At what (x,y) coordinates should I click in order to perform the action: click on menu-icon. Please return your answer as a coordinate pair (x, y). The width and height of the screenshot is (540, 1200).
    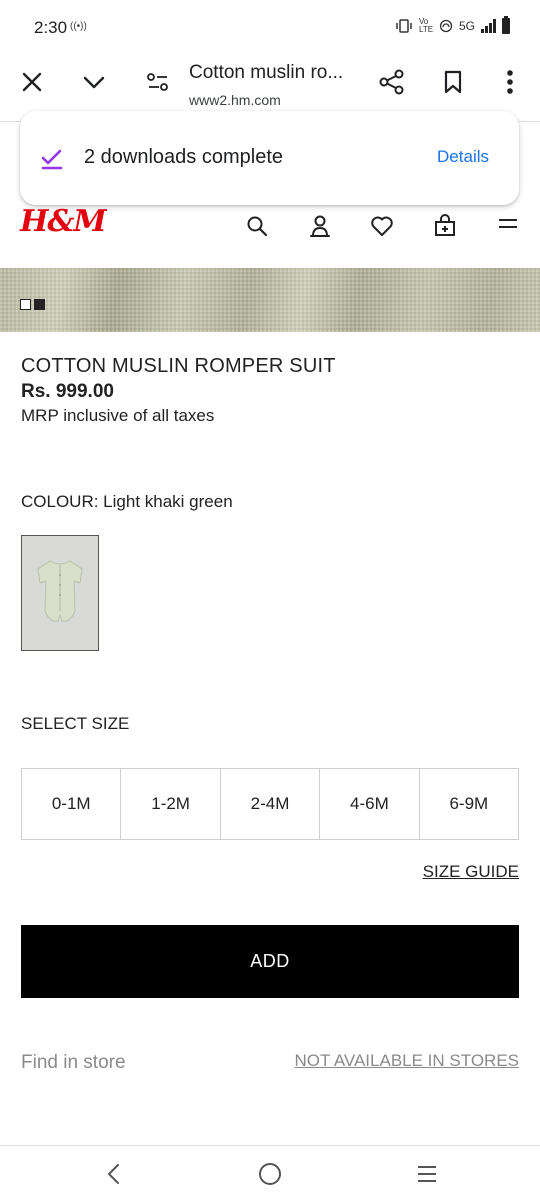
    Looking at the image, I should click on (508, 226).